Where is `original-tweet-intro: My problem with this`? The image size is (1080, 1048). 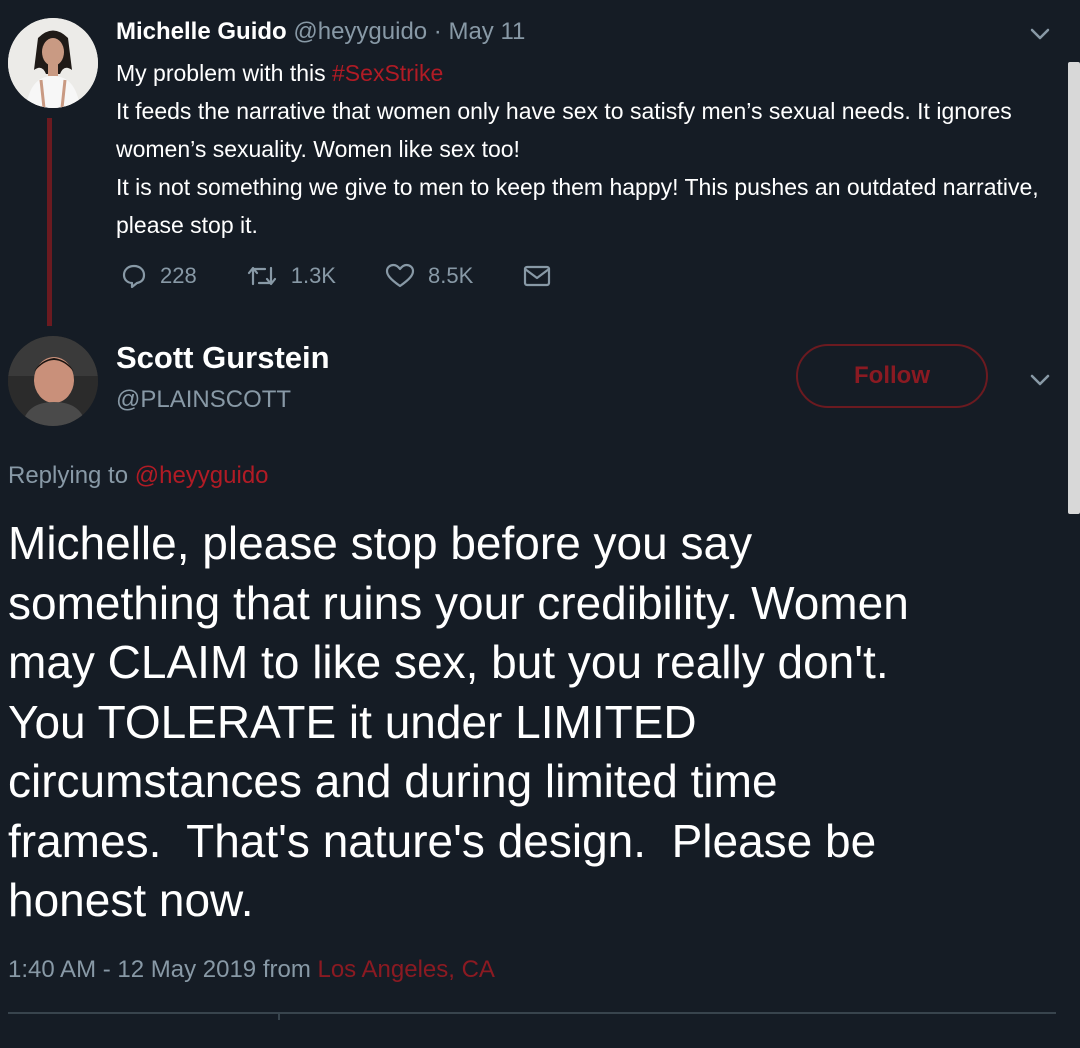 original-tweet-intro: My problem with this is located at coordinates (224, 73).